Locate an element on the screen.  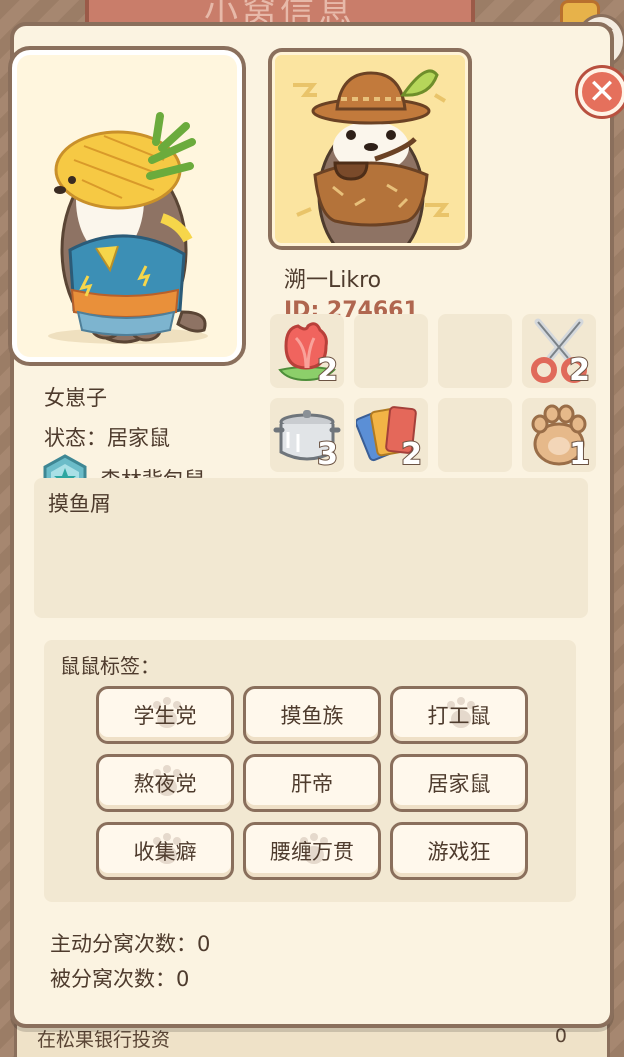
tag-button: 游戏狂 is located at coordinates (459, 851).